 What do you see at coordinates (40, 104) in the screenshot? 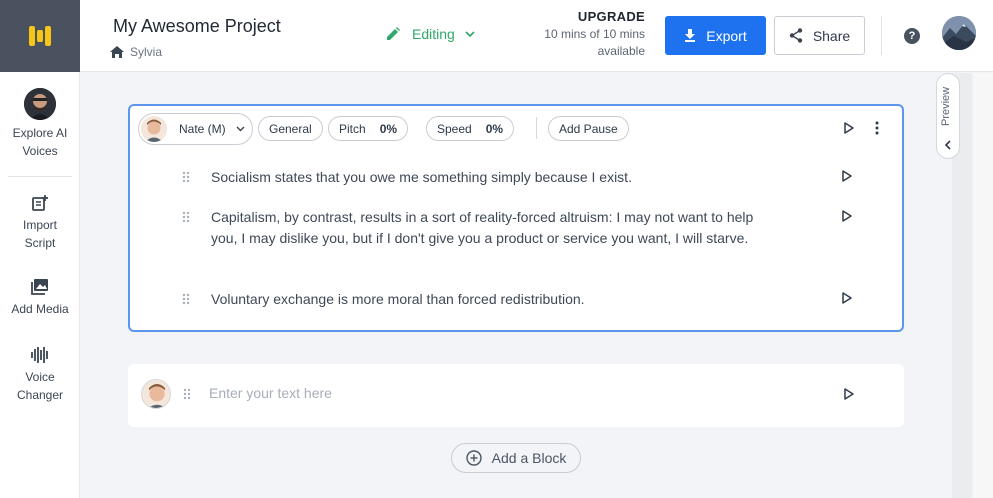
I see `voice-avatar-icon` at bounding box center [40, 104].